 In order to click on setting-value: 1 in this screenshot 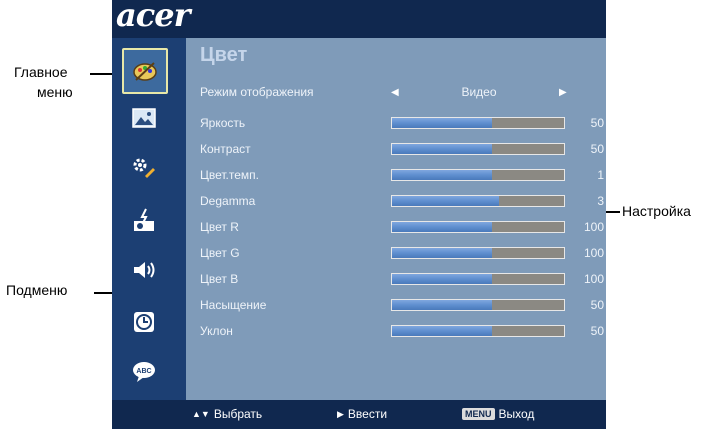, I will do `click(600, 175)`.